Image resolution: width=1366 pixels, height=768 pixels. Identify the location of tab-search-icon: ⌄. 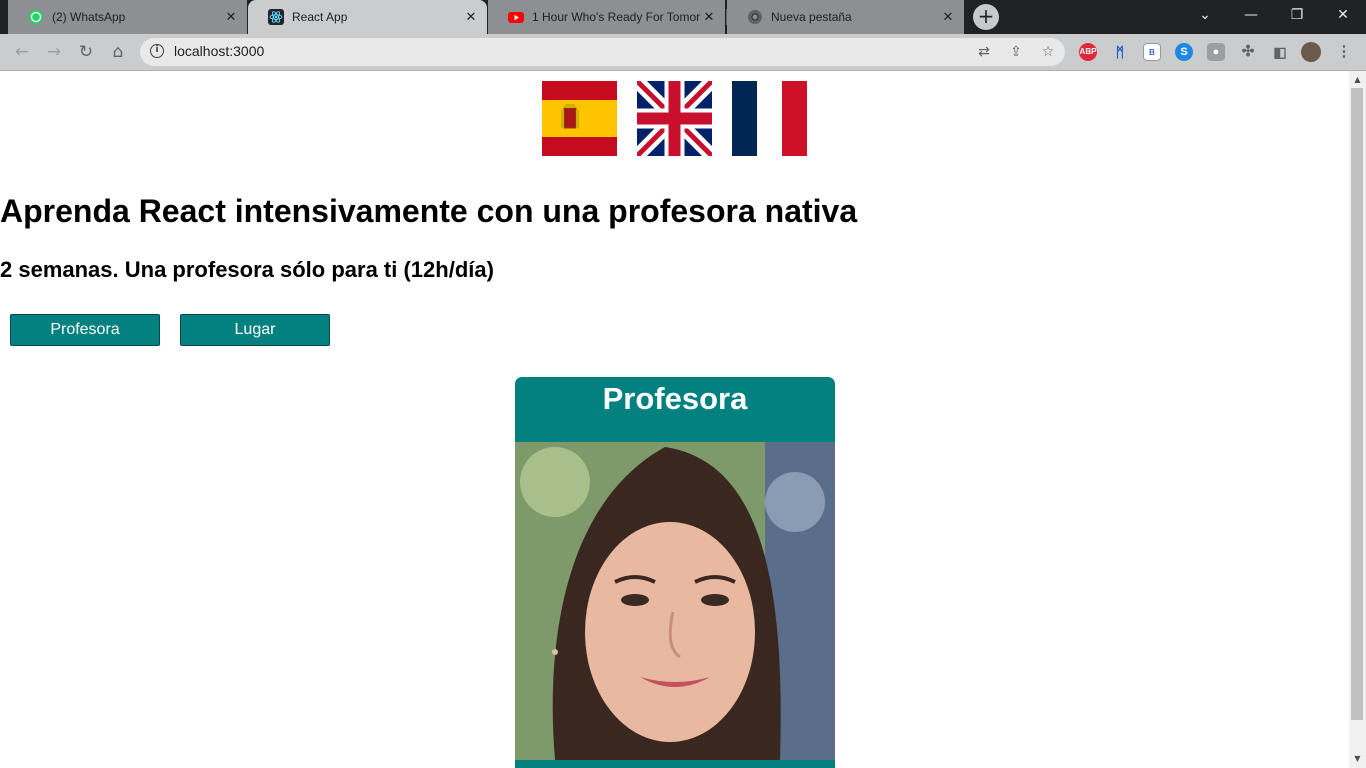
(1205, 17).